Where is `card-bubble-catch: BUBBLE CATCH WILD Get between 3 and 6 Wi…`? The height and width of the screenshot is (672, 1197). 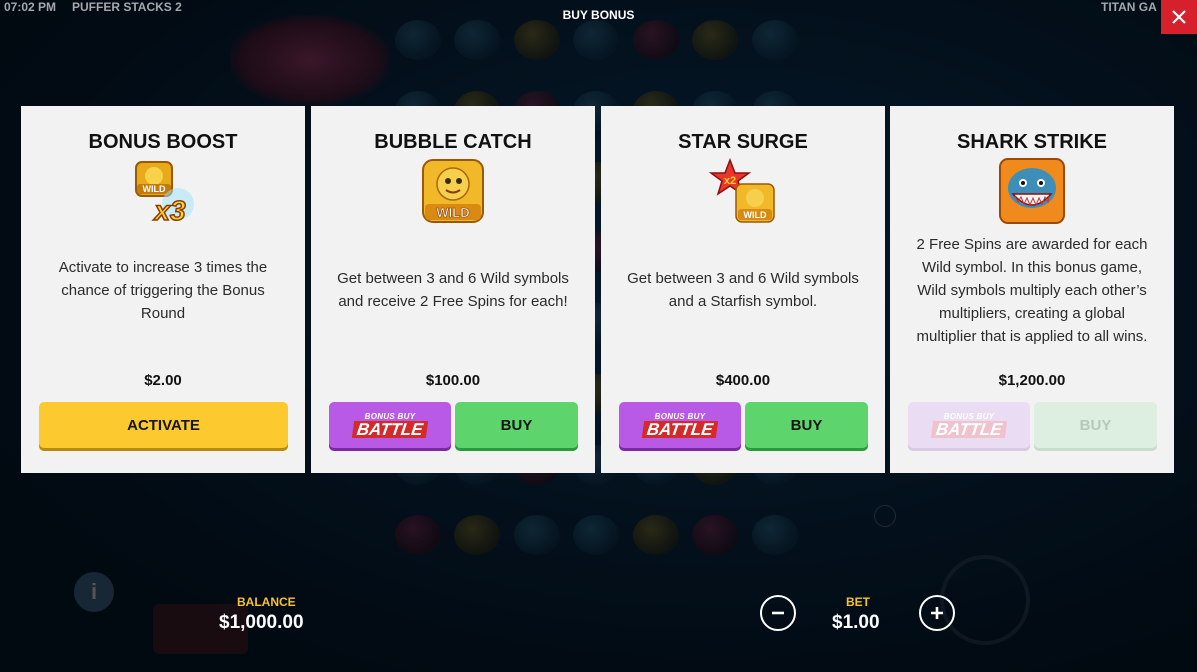
card-bubble-catch: BUBBLE CATCH WILD Get between 3 and 6 Wi… is located at coordinates (453, 289).